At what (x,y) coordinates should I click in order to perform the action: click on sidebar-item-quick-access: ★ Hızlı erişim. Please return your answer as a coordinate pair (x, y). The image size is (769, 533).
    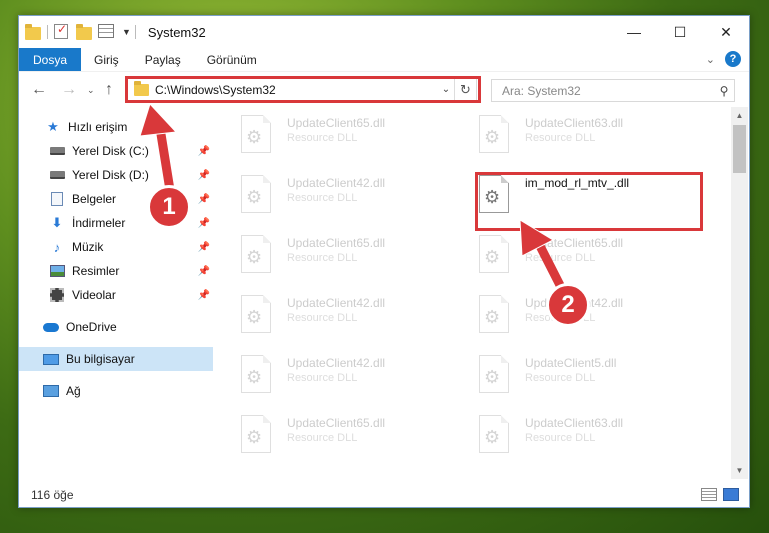
    Looking at the image, I should click on (116, 127).